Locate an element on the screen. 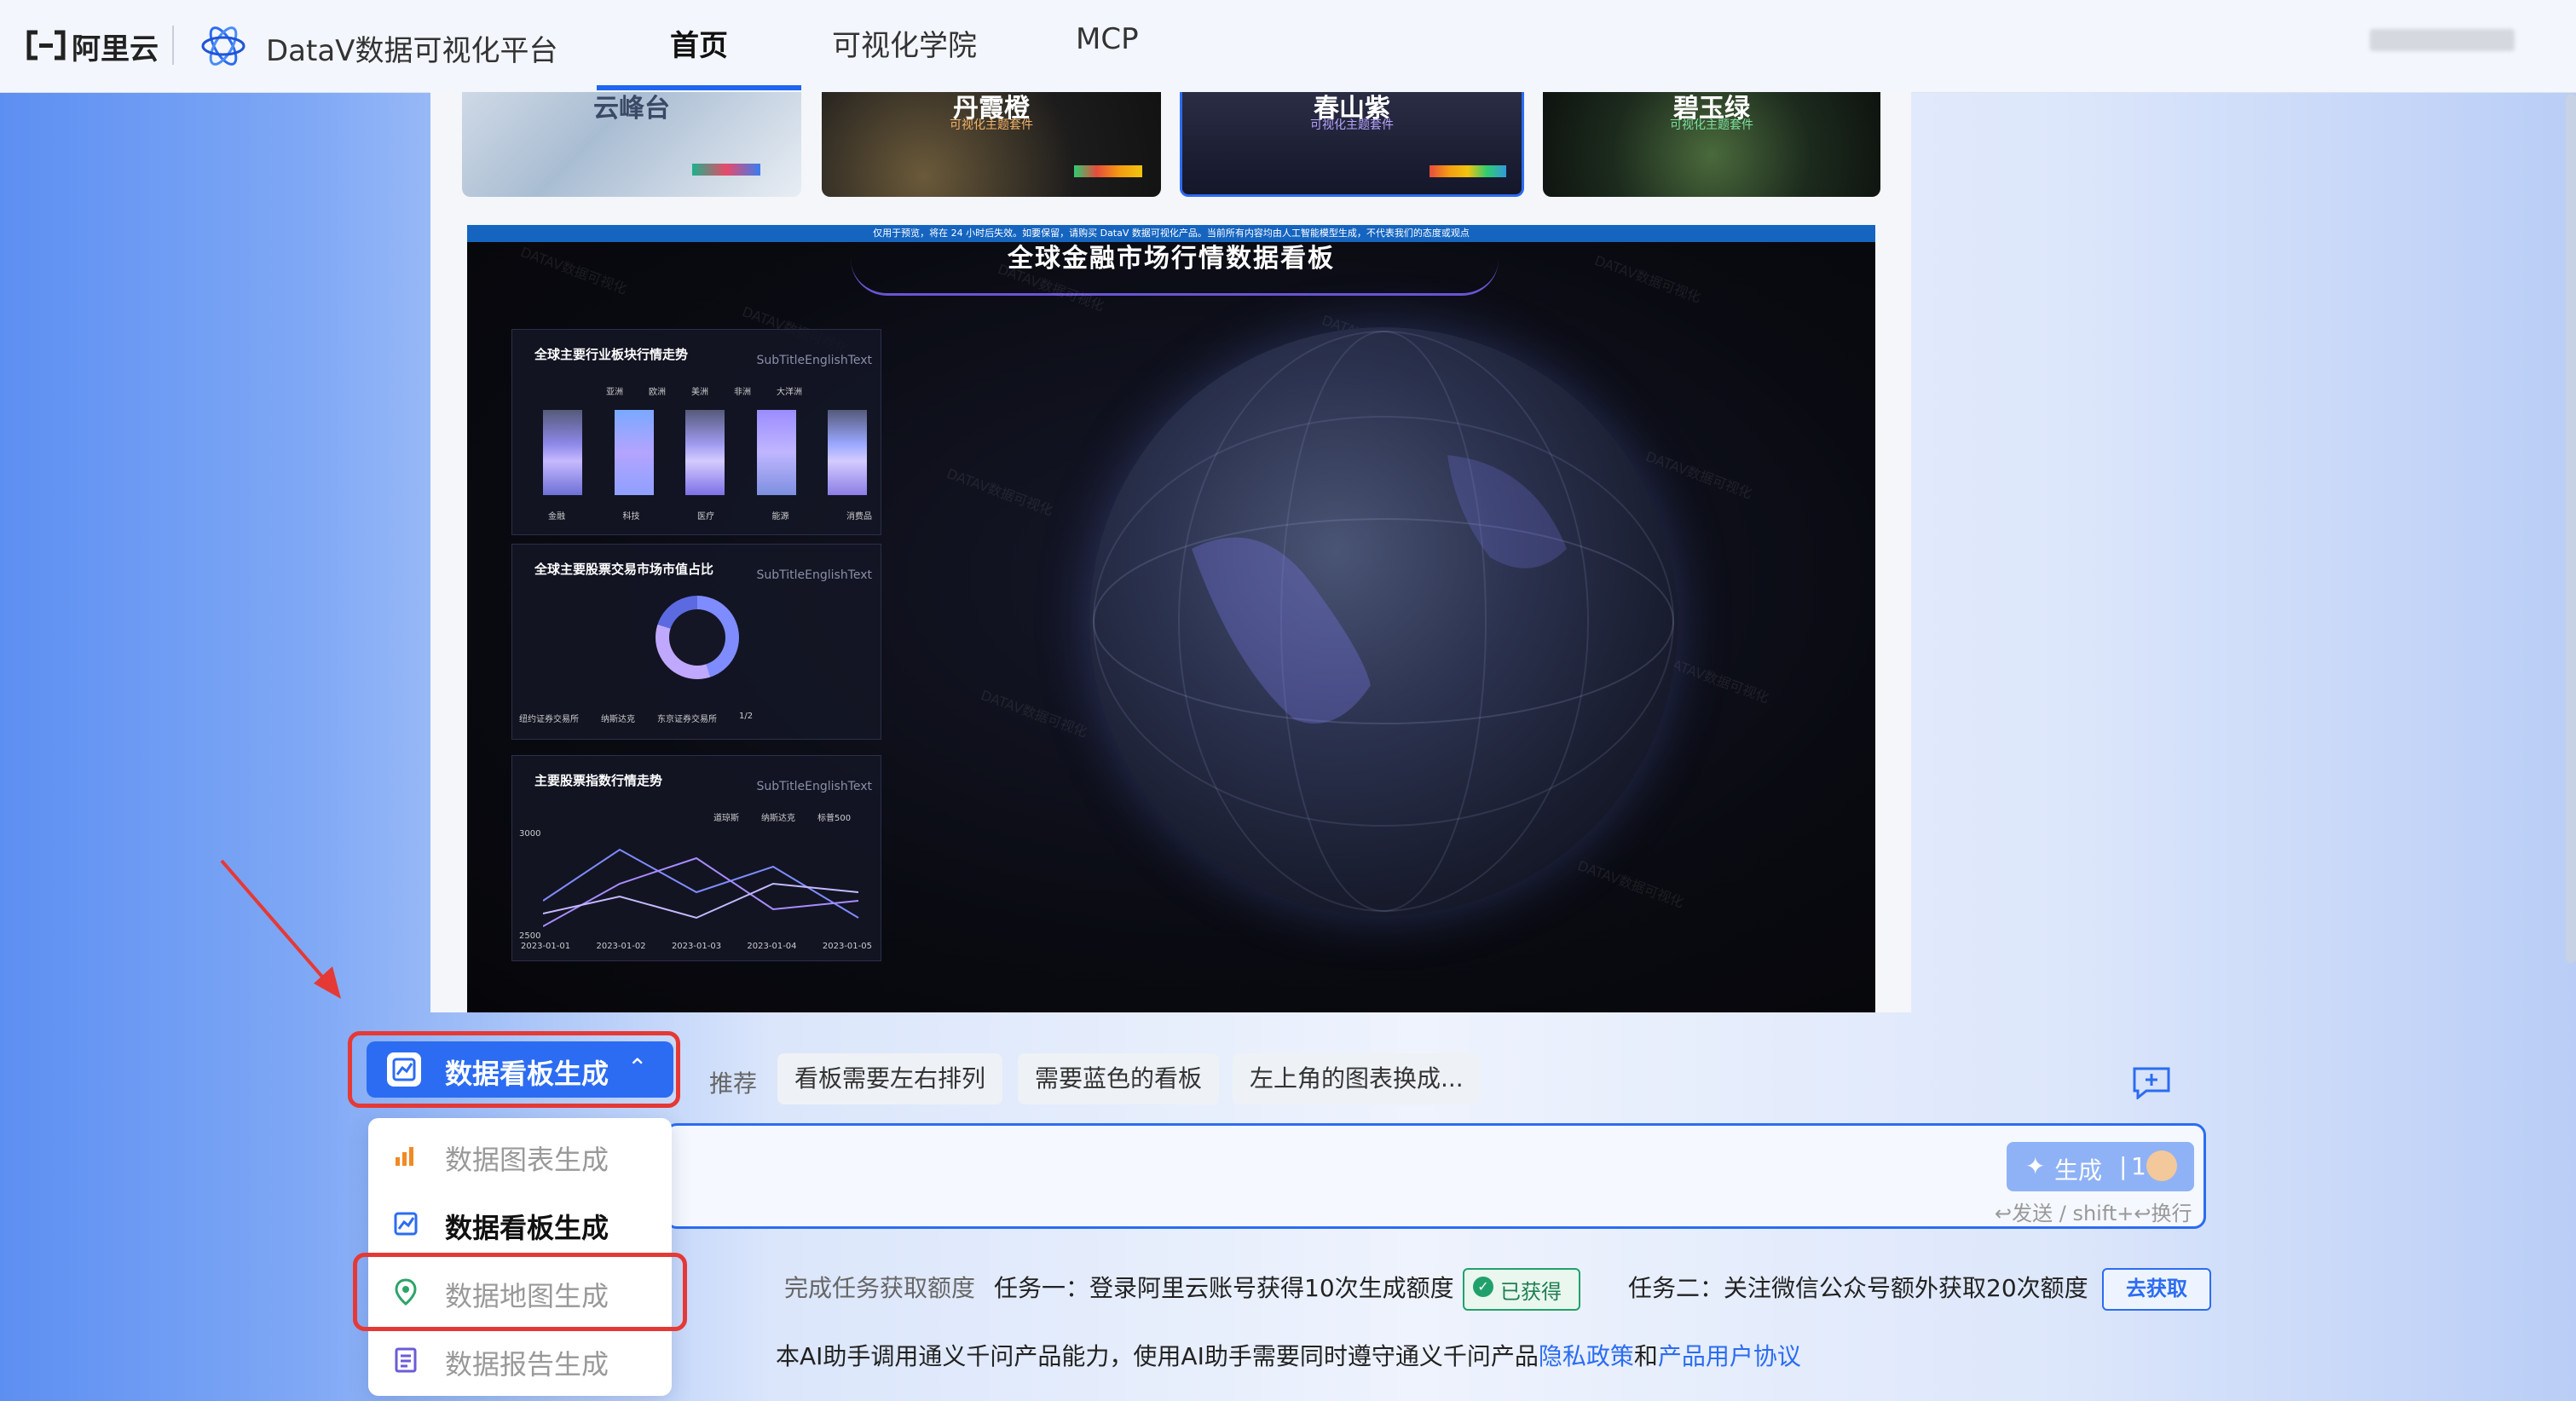  chart-legend: 亚洲 欧洲 美洲 非洲 大洋洲 is located at coordinates (704, 390).